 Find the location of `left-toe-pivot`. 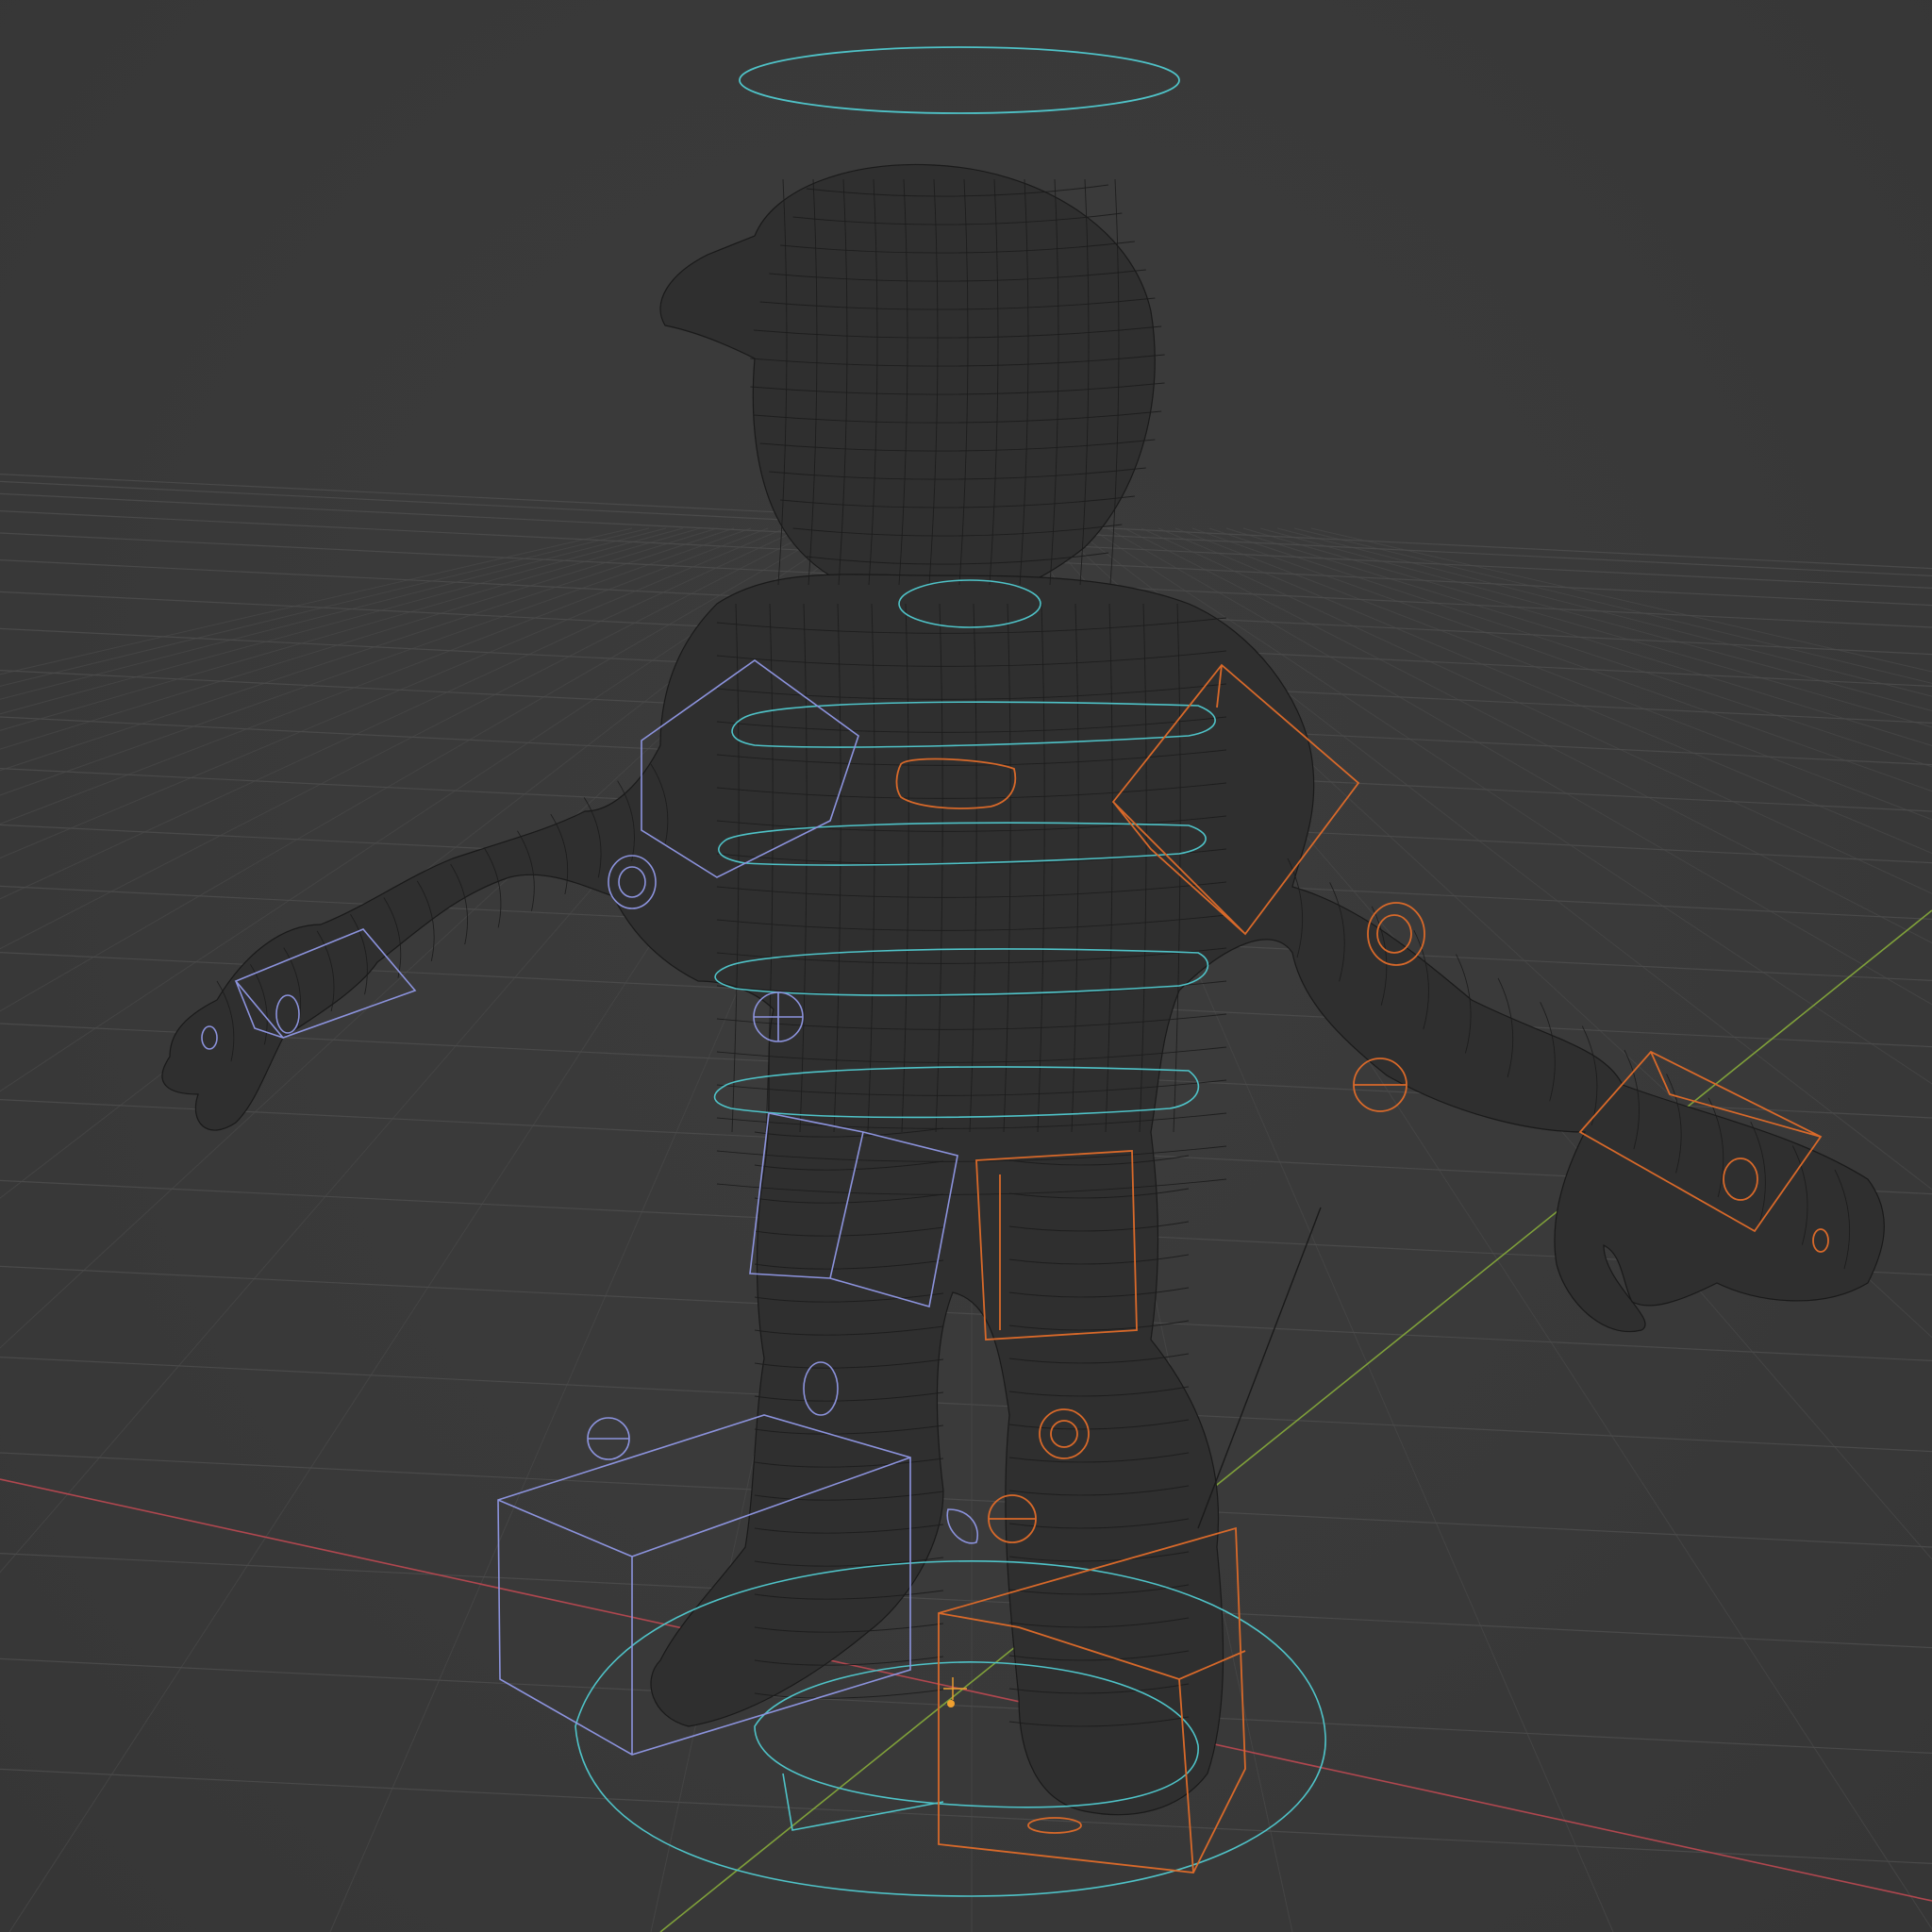

left-toe-pivot is located at coordinates (962, 1526).